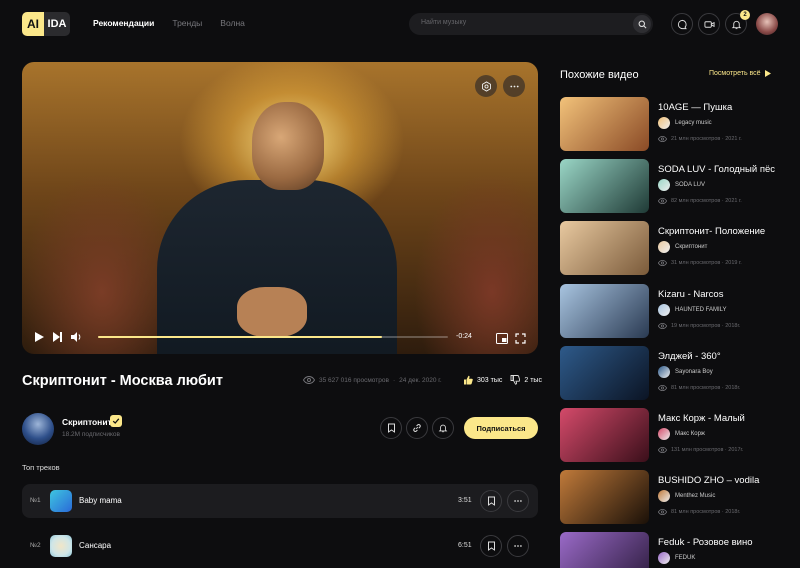 The width and height of the screenshot is (800, 568). What do you see at coordinates (709, 24) in the screenshot?
I see `video-button` at bounding box center [709, 24].